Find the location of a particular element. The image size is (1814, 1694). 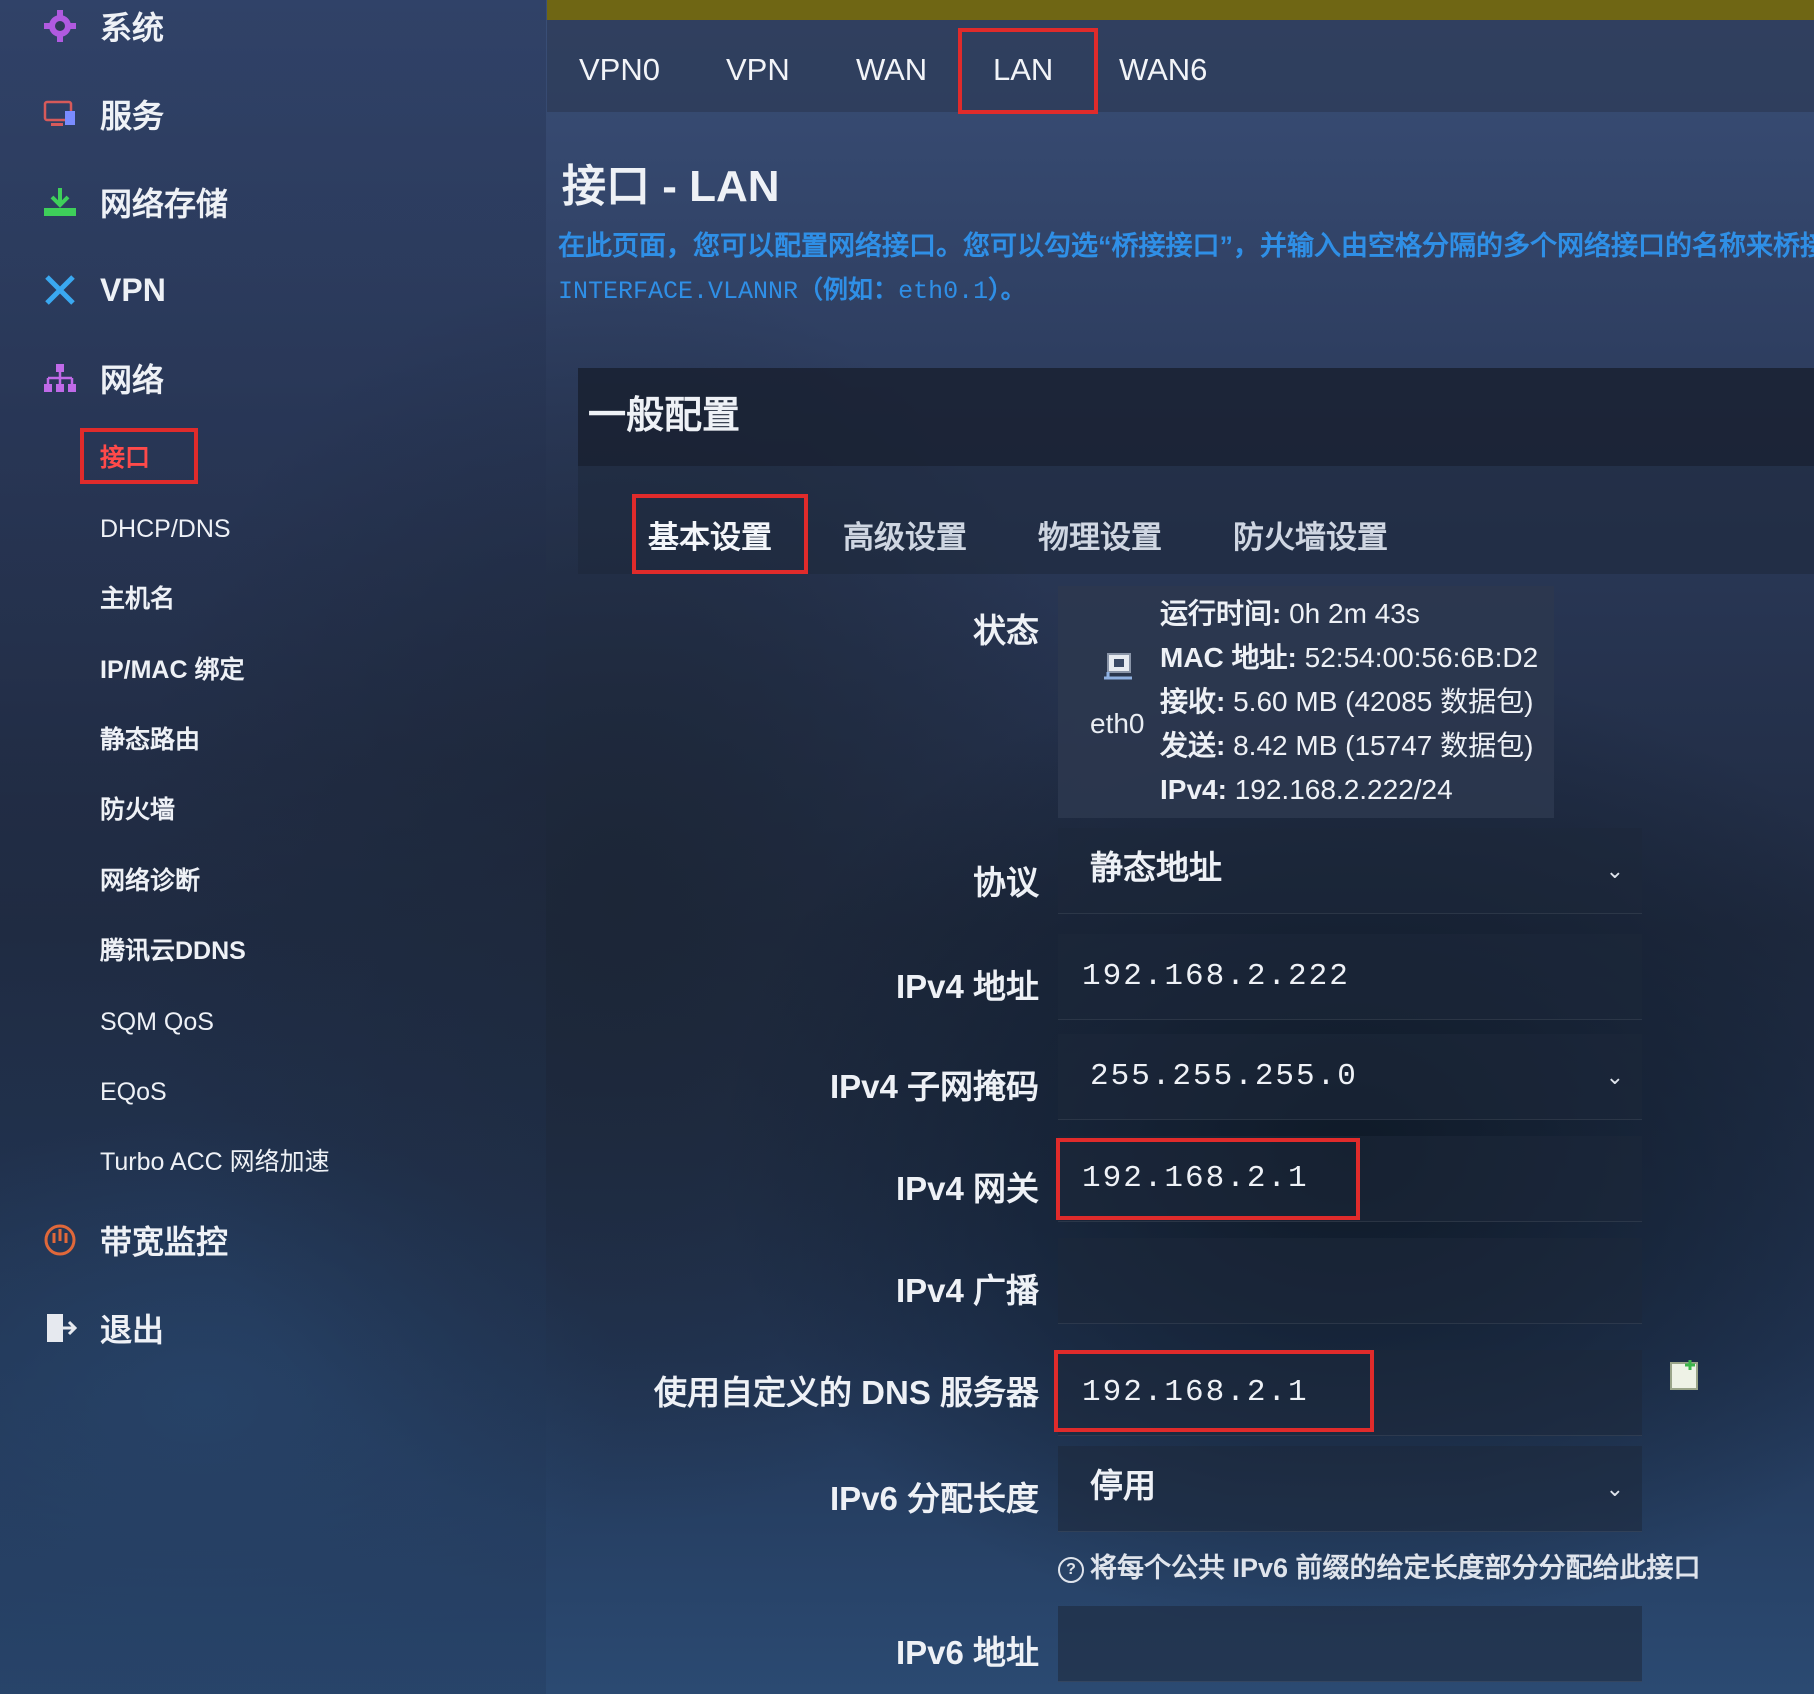

status-value: 0h 2m 43s is located at coordinates (1350, 613).